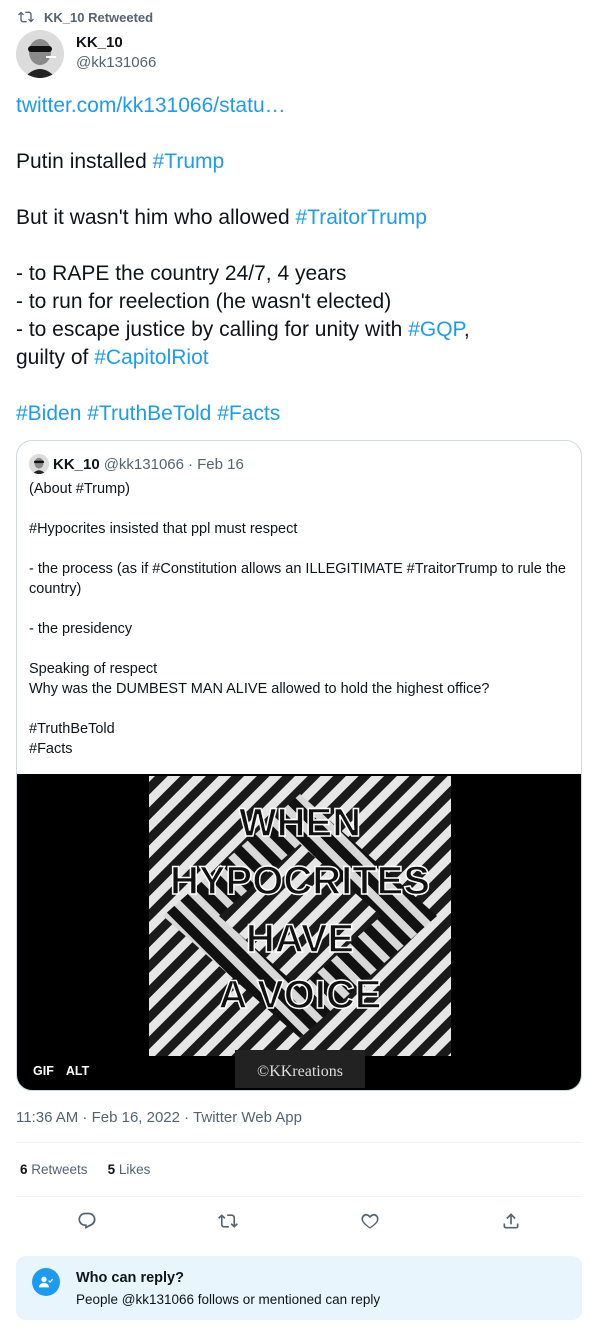 Image resolution: width=598 pixels, height=1336 pixels. I want to click on like-button, so click(370, 1221).